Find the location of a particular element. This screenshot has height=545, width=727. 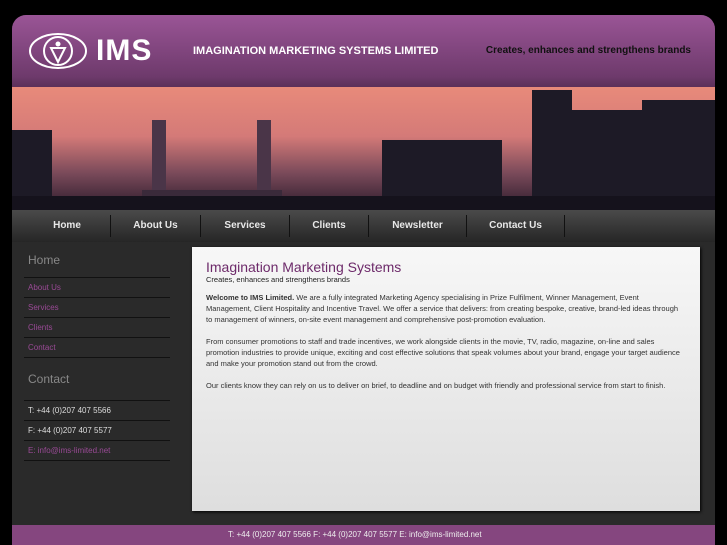

logo-icon is located at coordinates (58, 51).